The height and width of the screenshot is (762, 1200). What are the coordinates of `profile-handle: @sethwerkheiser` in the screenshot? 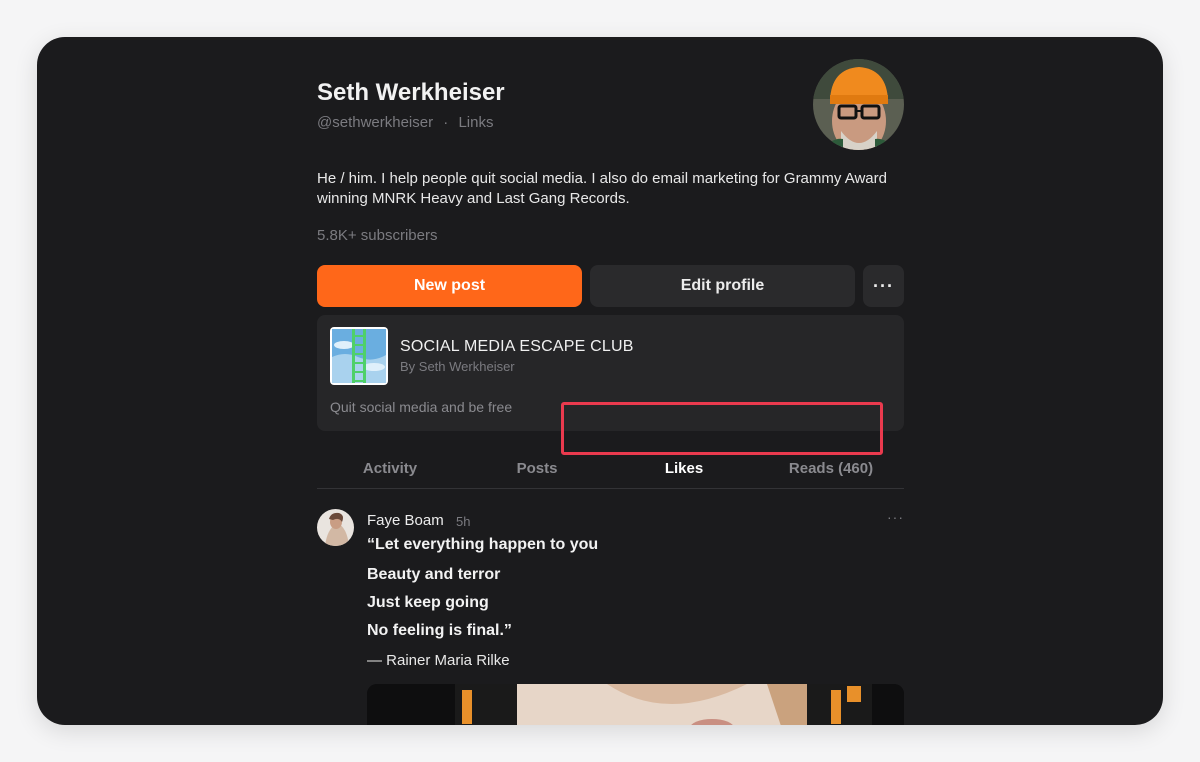 It's located at (375, 122).